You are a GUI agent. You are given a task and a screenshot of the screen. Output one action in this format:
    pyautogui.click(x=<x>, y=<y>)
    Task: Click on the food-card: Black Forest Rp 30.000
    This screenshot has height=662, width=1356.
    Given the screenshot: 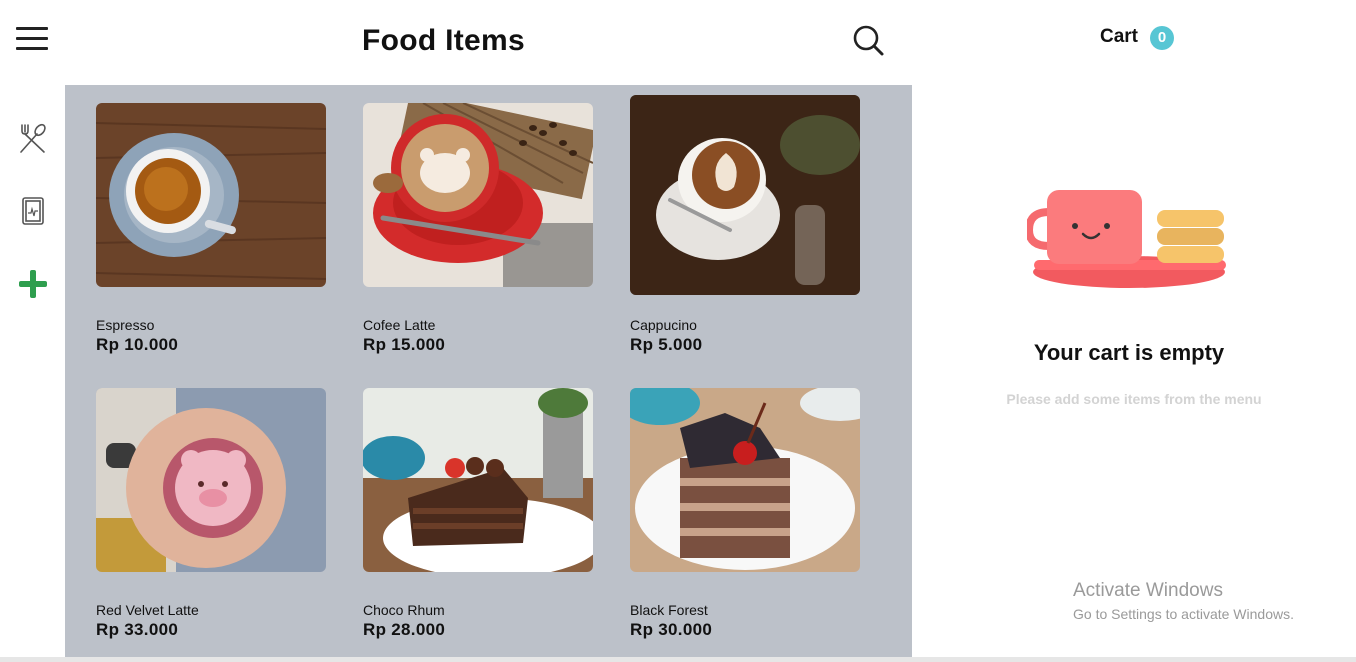 What is the action you would take?
    pyautogui.click(x=745, y=518)
    